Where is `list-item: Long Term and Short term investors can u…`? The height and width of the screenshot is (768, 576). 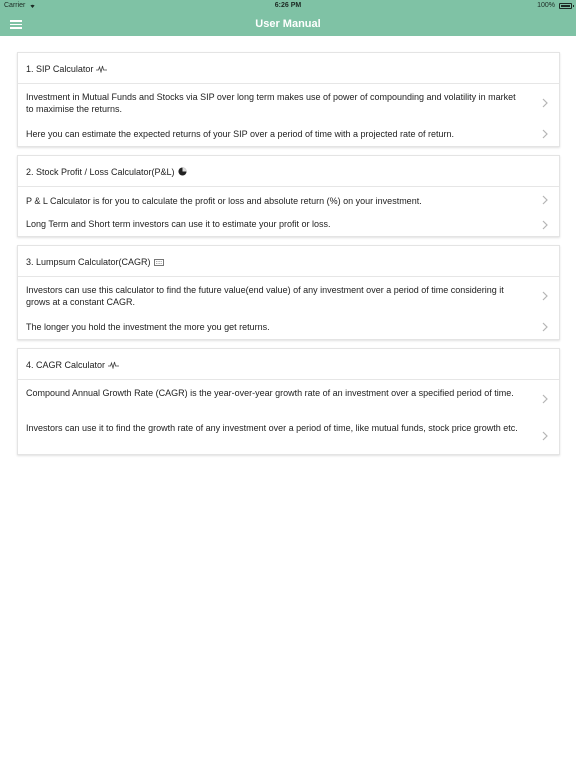 list-item: Long Term and Short term investors can u… is located at coordinates (288, 224).